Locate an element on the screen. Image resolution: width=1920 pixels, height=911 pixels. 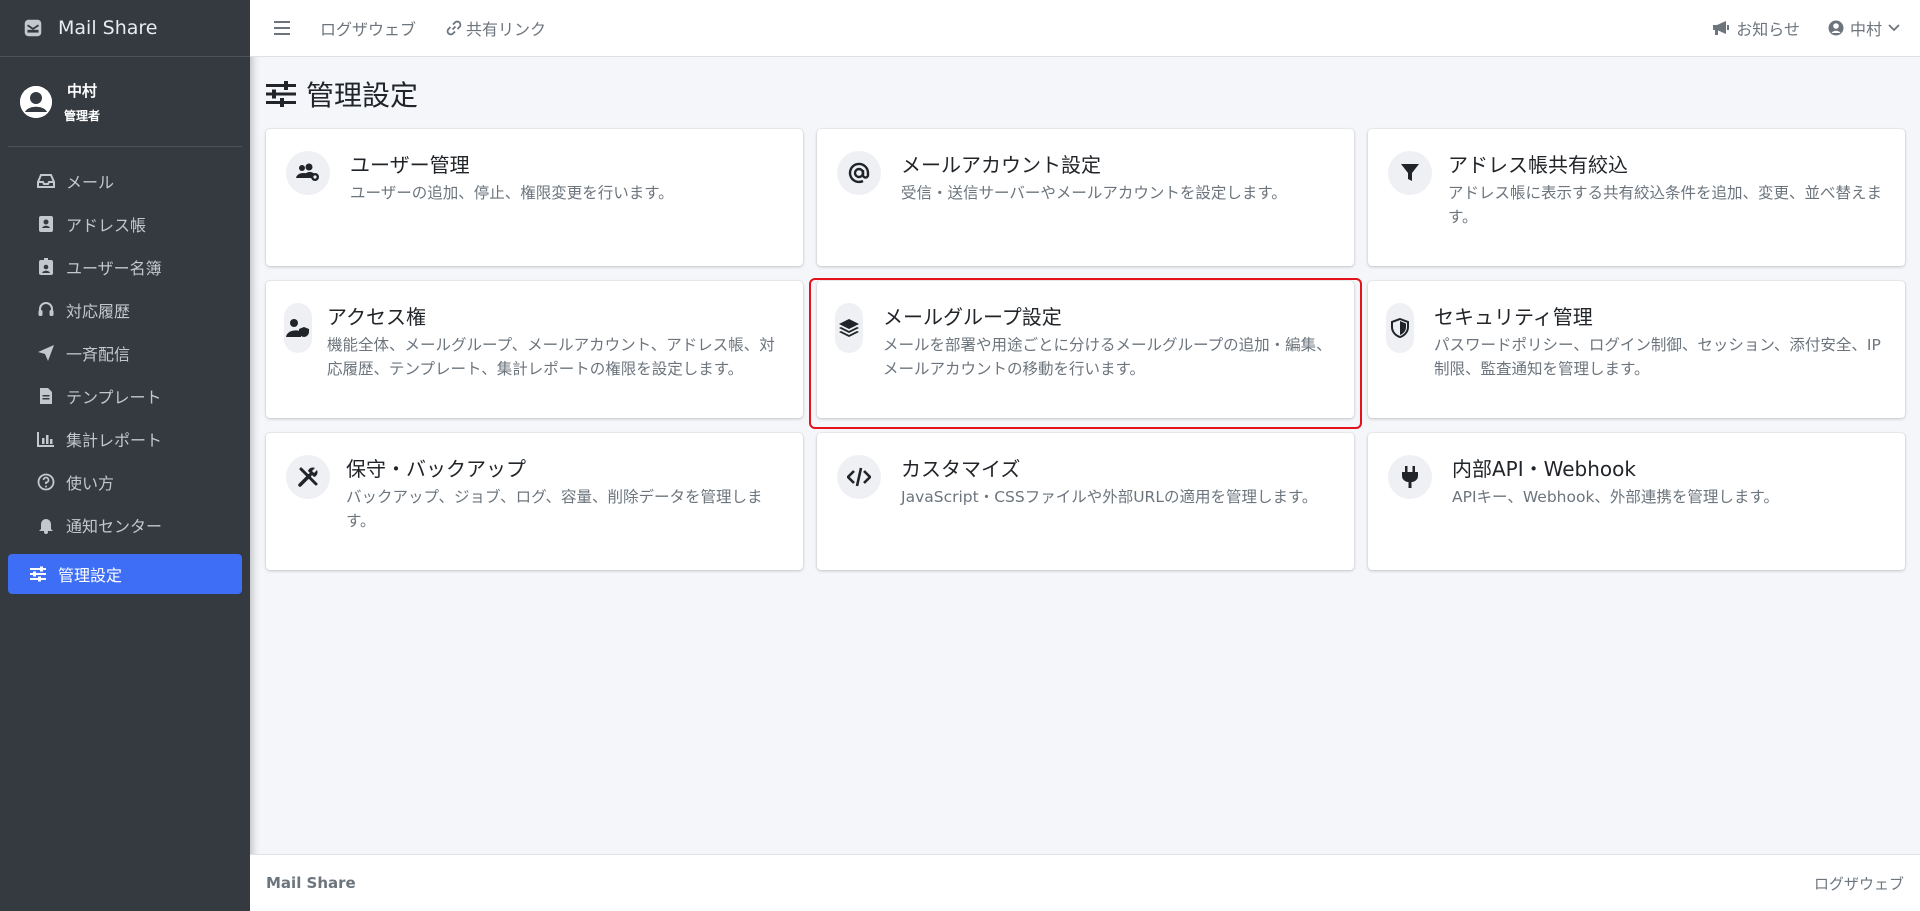
user-menu: 中村 is located at coordinates (1864, 28).